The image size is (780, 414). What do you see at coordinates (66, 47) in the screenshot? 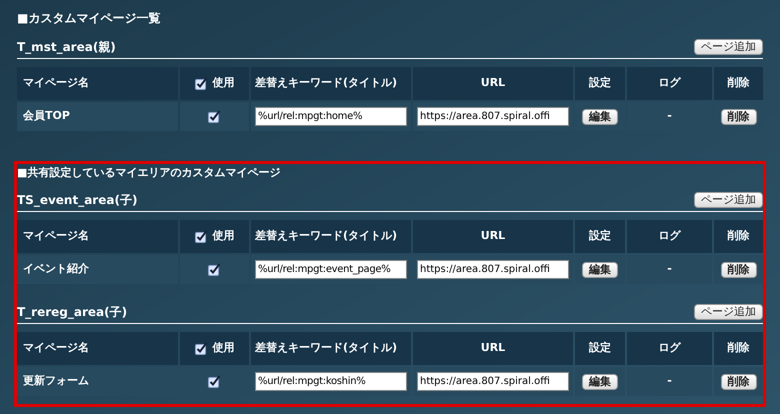
I see `area-title: T_mst_area(親)` at bounding box center [66, 47].